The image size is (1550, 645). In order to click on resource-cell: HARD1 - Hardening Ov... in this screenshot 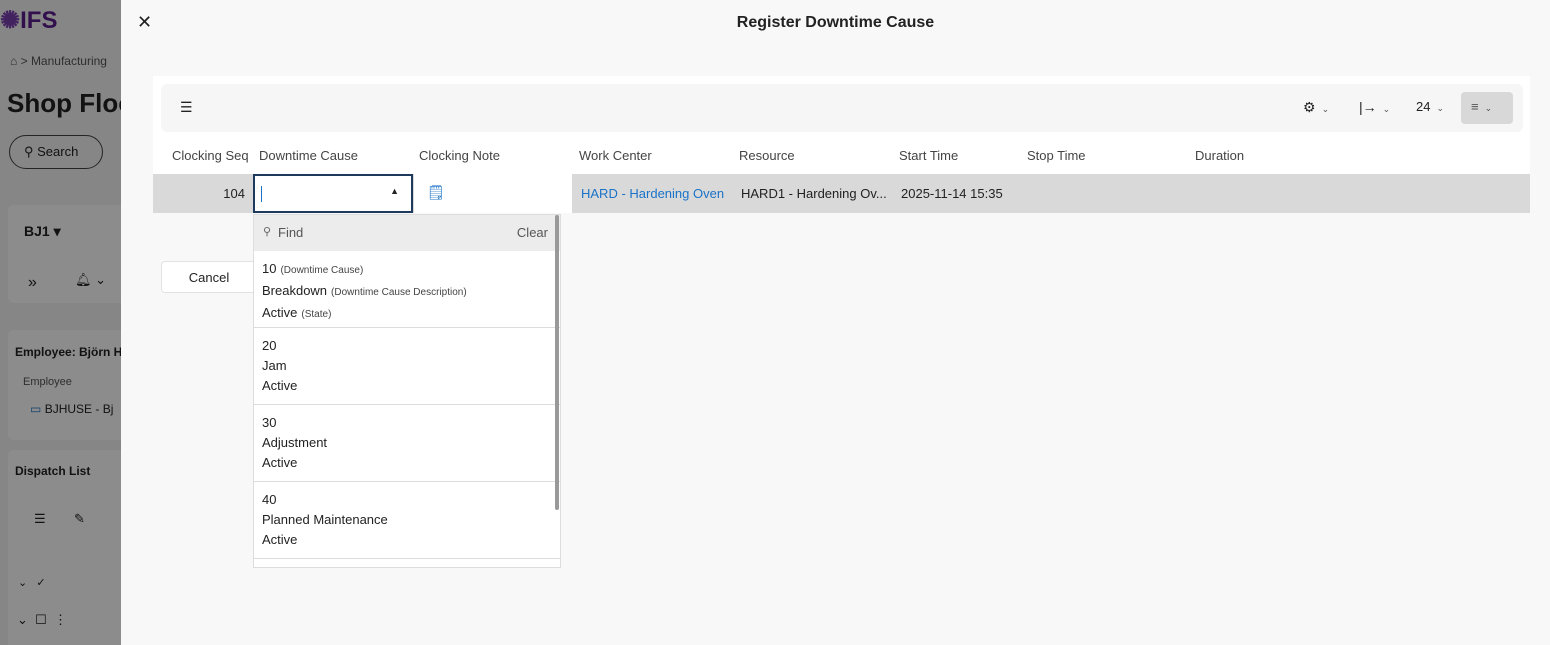, I will do `click(814, 193)`.